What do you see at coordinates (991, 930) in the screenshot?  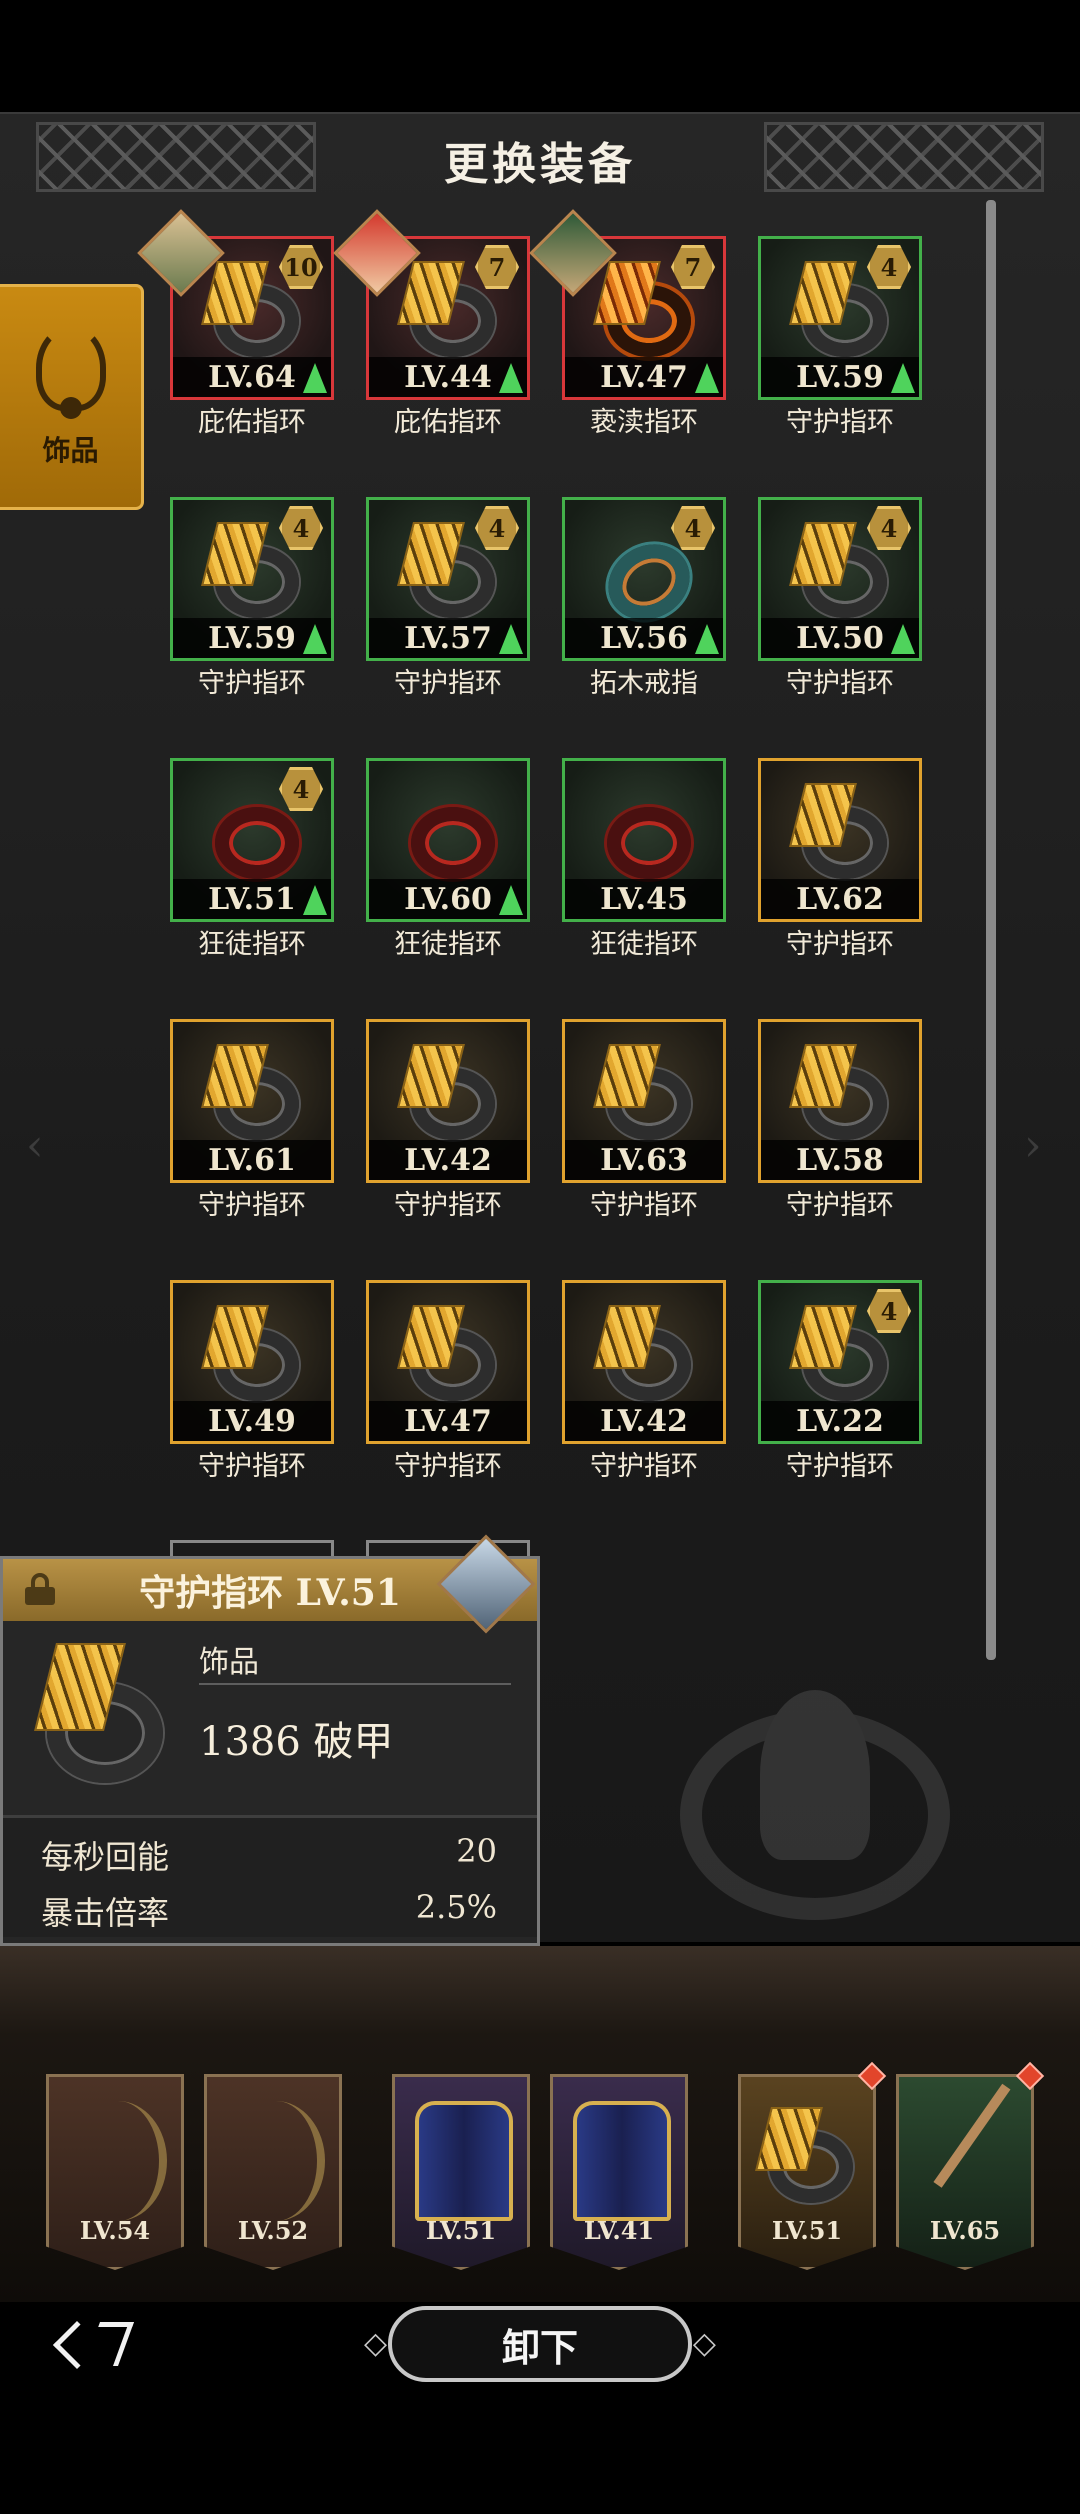 I see `scrollbar` at bounding box center [991, 930].